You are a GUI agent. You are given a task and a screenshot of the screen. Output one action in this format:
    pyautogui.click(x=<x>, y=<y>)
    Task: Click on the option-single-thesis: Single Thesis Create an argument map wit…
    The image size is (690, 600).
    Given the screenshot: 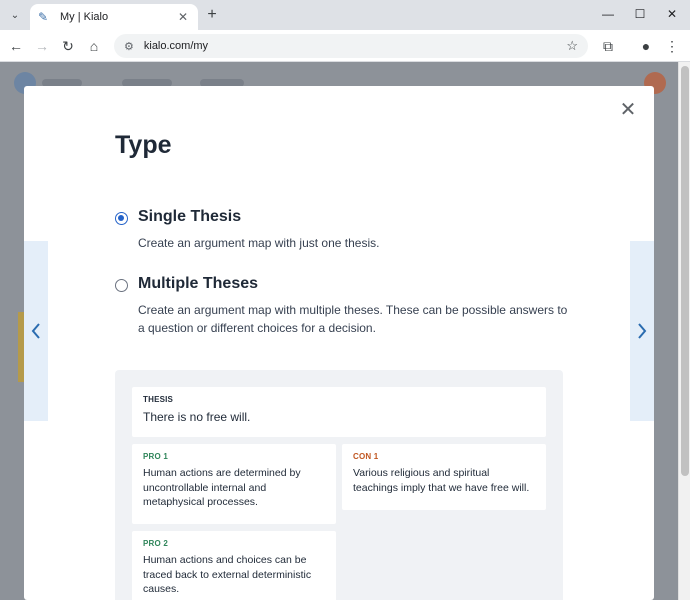 What is the action you would take?
    pyautogui.click(x=345, y=229)
    